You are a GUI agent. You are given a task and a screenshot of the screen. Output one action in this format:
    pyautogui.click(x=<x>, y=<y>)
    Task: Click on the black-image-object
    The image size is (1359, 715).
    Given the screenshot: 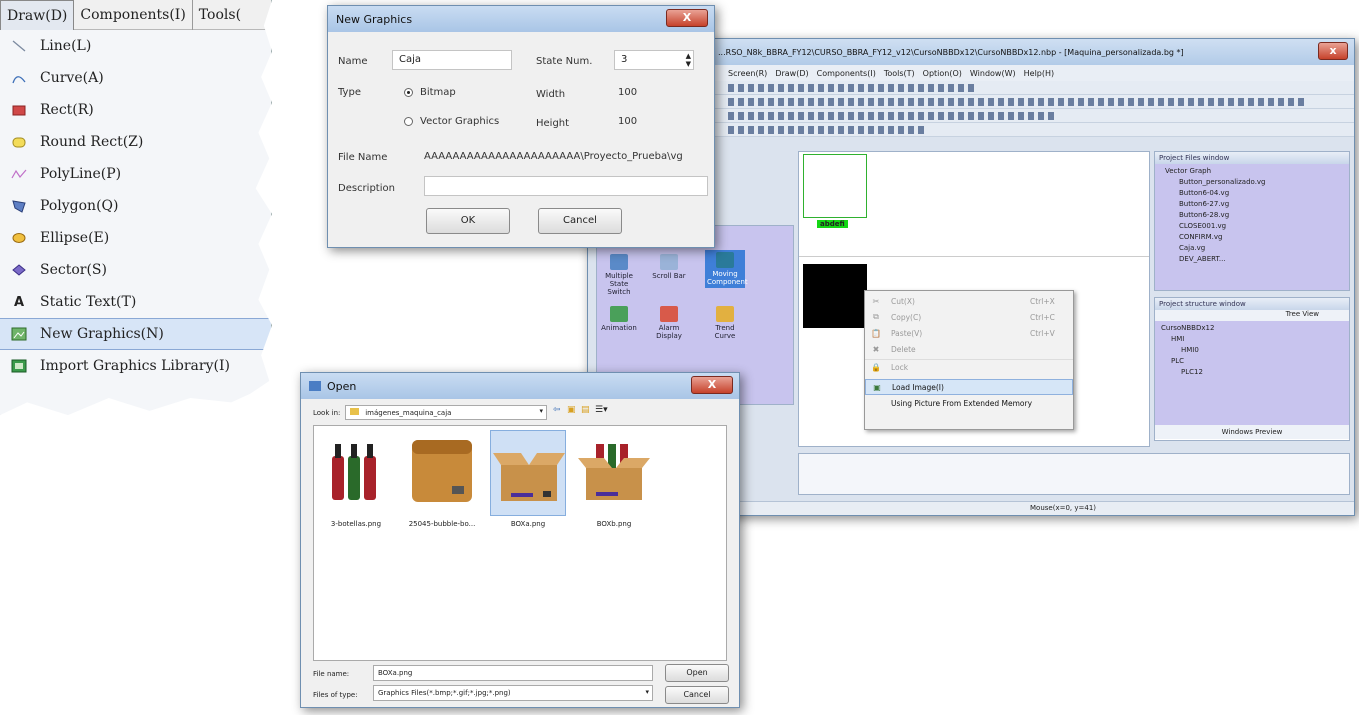 What is the action you would take?
    pyautogui.click(x=835, y=296)
    